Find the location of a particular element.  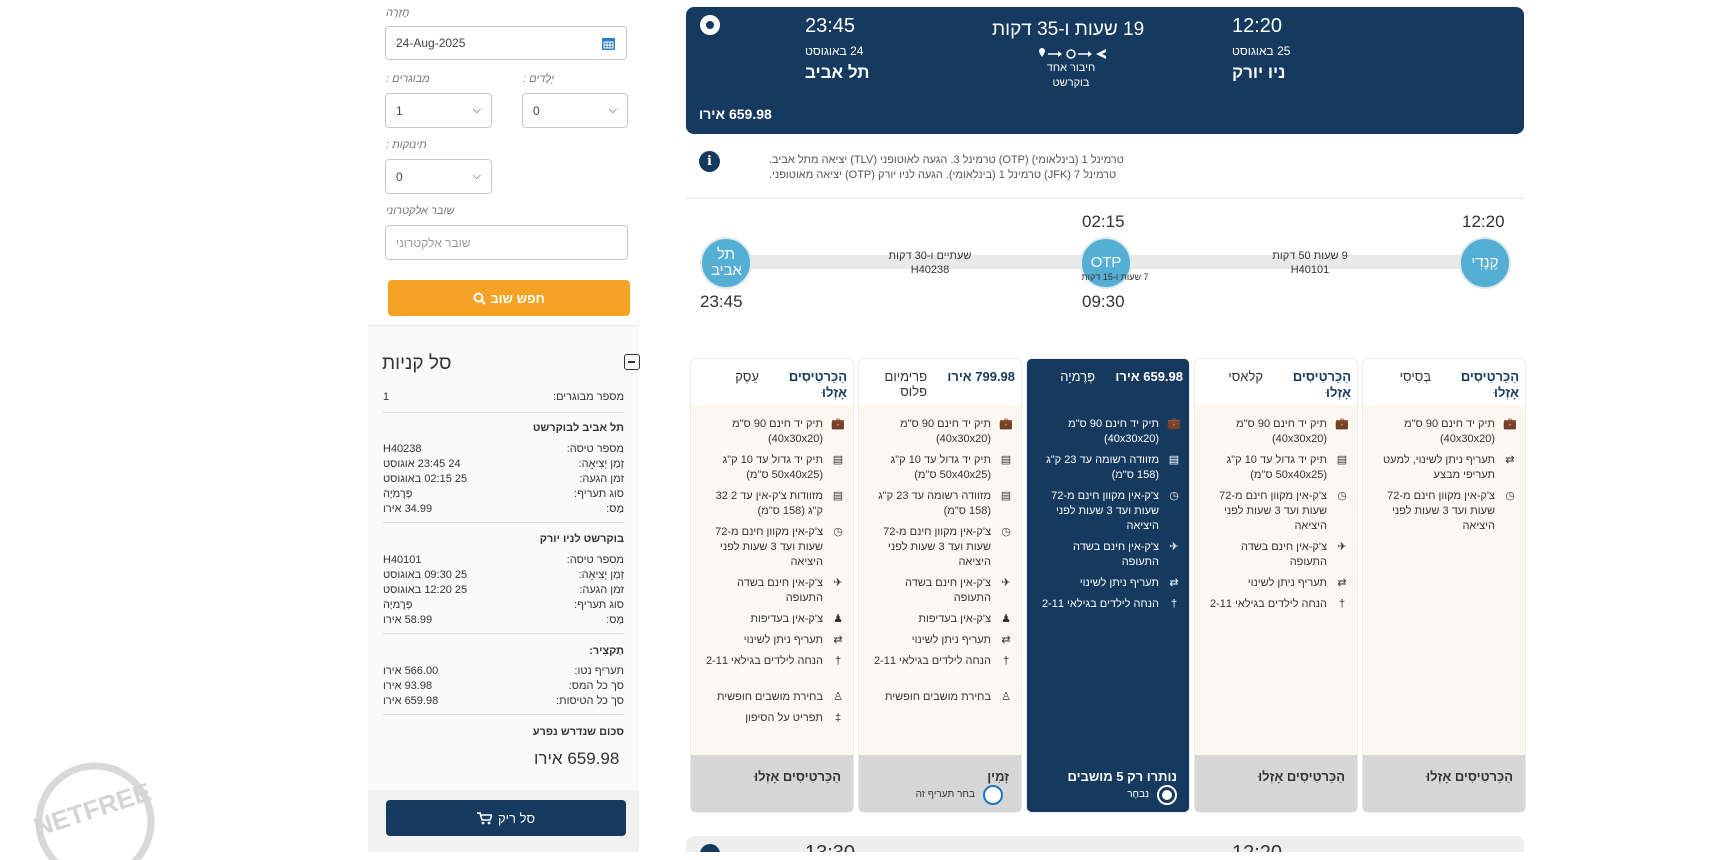

next-flight-card: 13:30 12:20 is located at coordinates (1105, 844).